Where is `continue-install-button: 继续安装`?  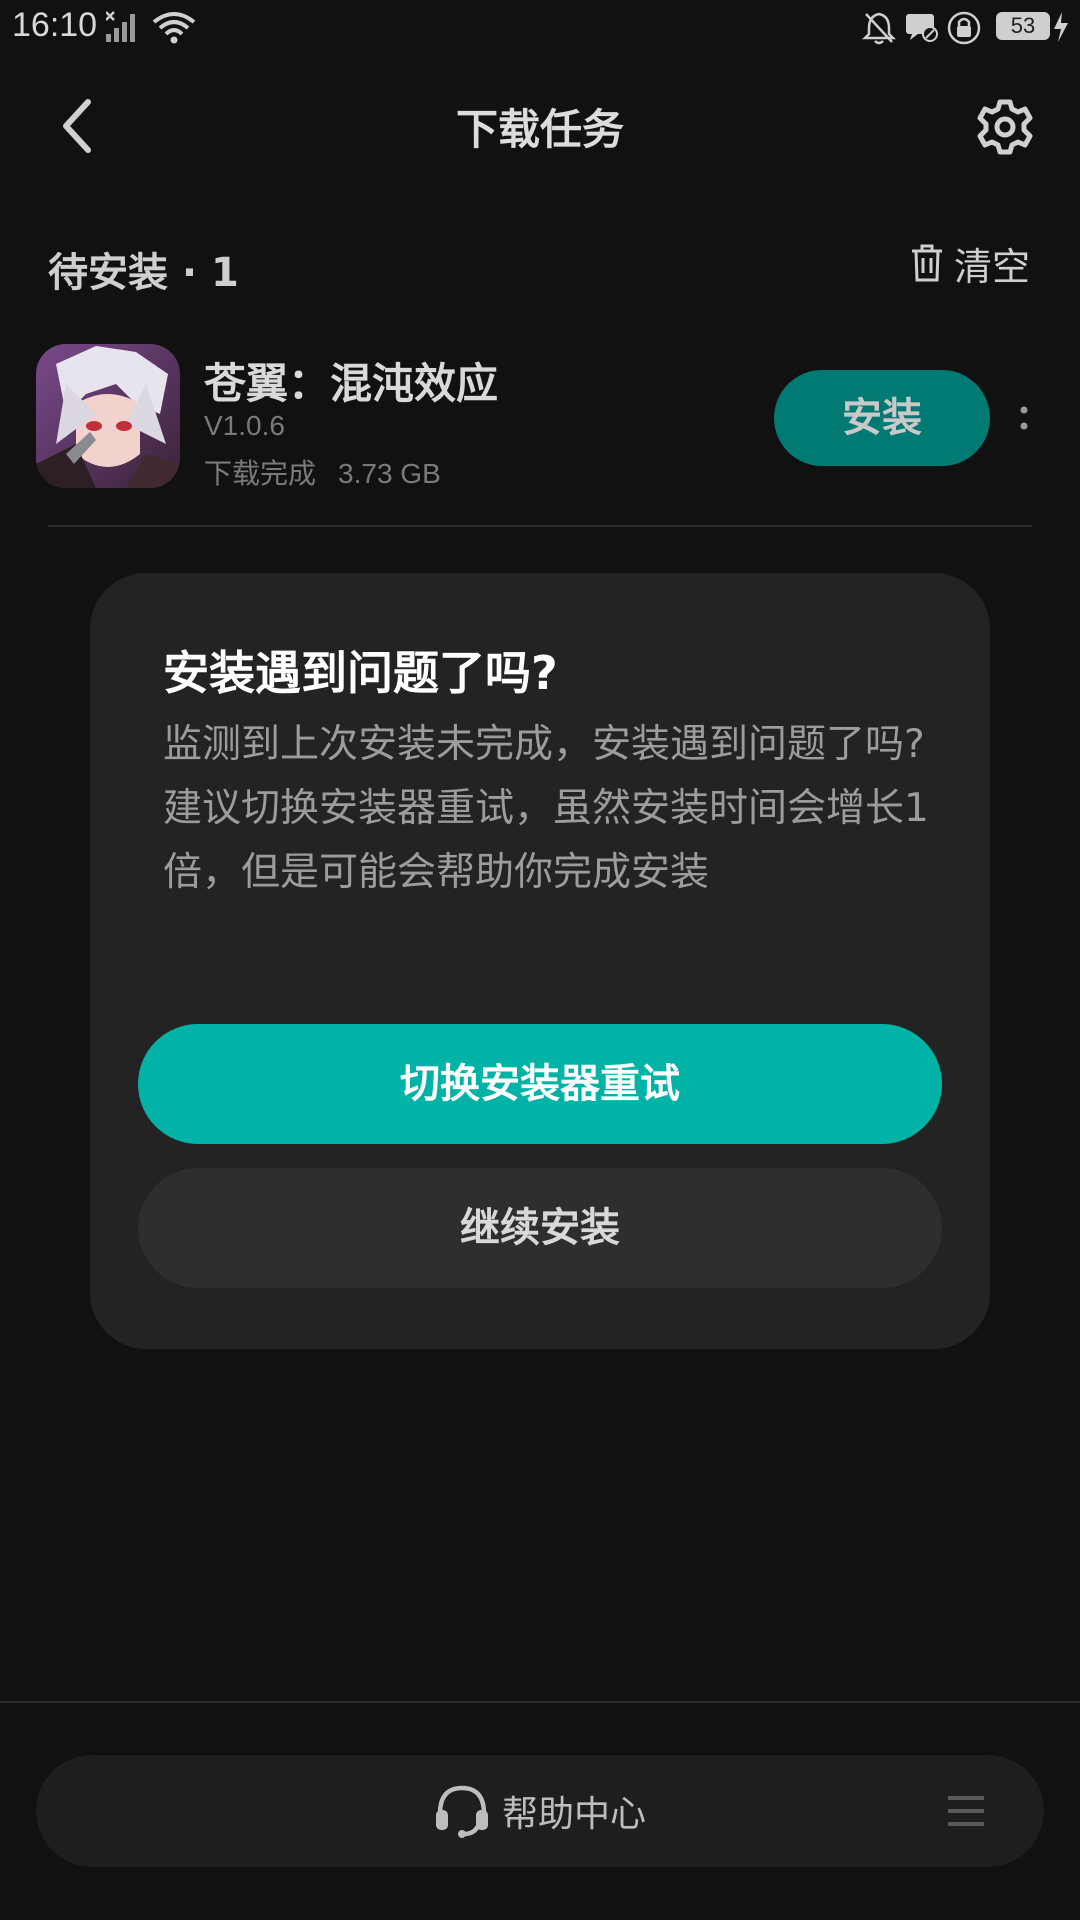 continue-install-button: 继续安装 is located at coordinates (540, 1228).